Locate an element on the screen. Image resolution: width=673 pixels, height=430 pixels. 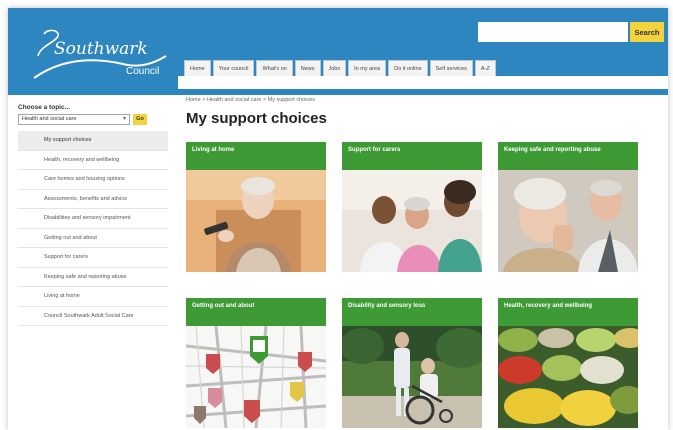
card-getting-out-and-about: Getting out and about is located at coordinates (256, 363).